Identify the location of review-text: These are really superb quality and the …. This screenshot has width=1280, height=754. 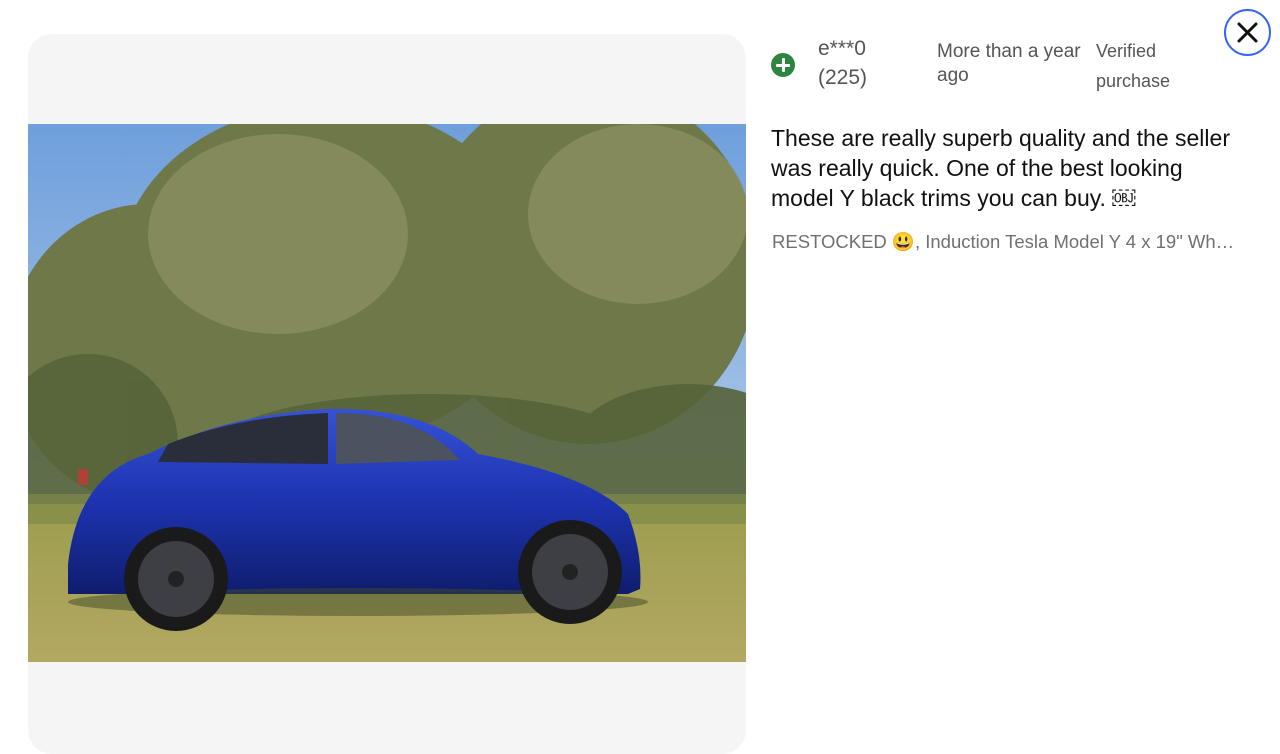
(1000, 168).